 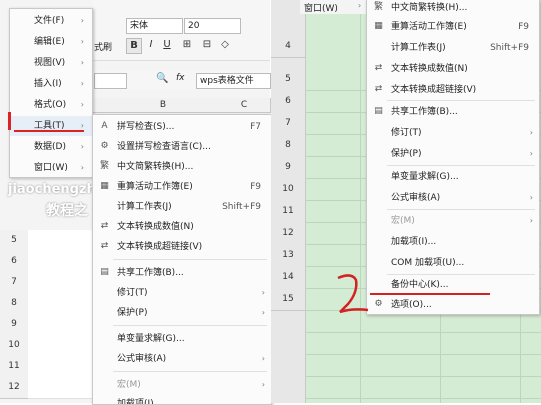 What do you see at coordinates (54, 189) in the screenshot?
I see `watermark-line1: jiaochengzhi` at bounding box center [54, 189].